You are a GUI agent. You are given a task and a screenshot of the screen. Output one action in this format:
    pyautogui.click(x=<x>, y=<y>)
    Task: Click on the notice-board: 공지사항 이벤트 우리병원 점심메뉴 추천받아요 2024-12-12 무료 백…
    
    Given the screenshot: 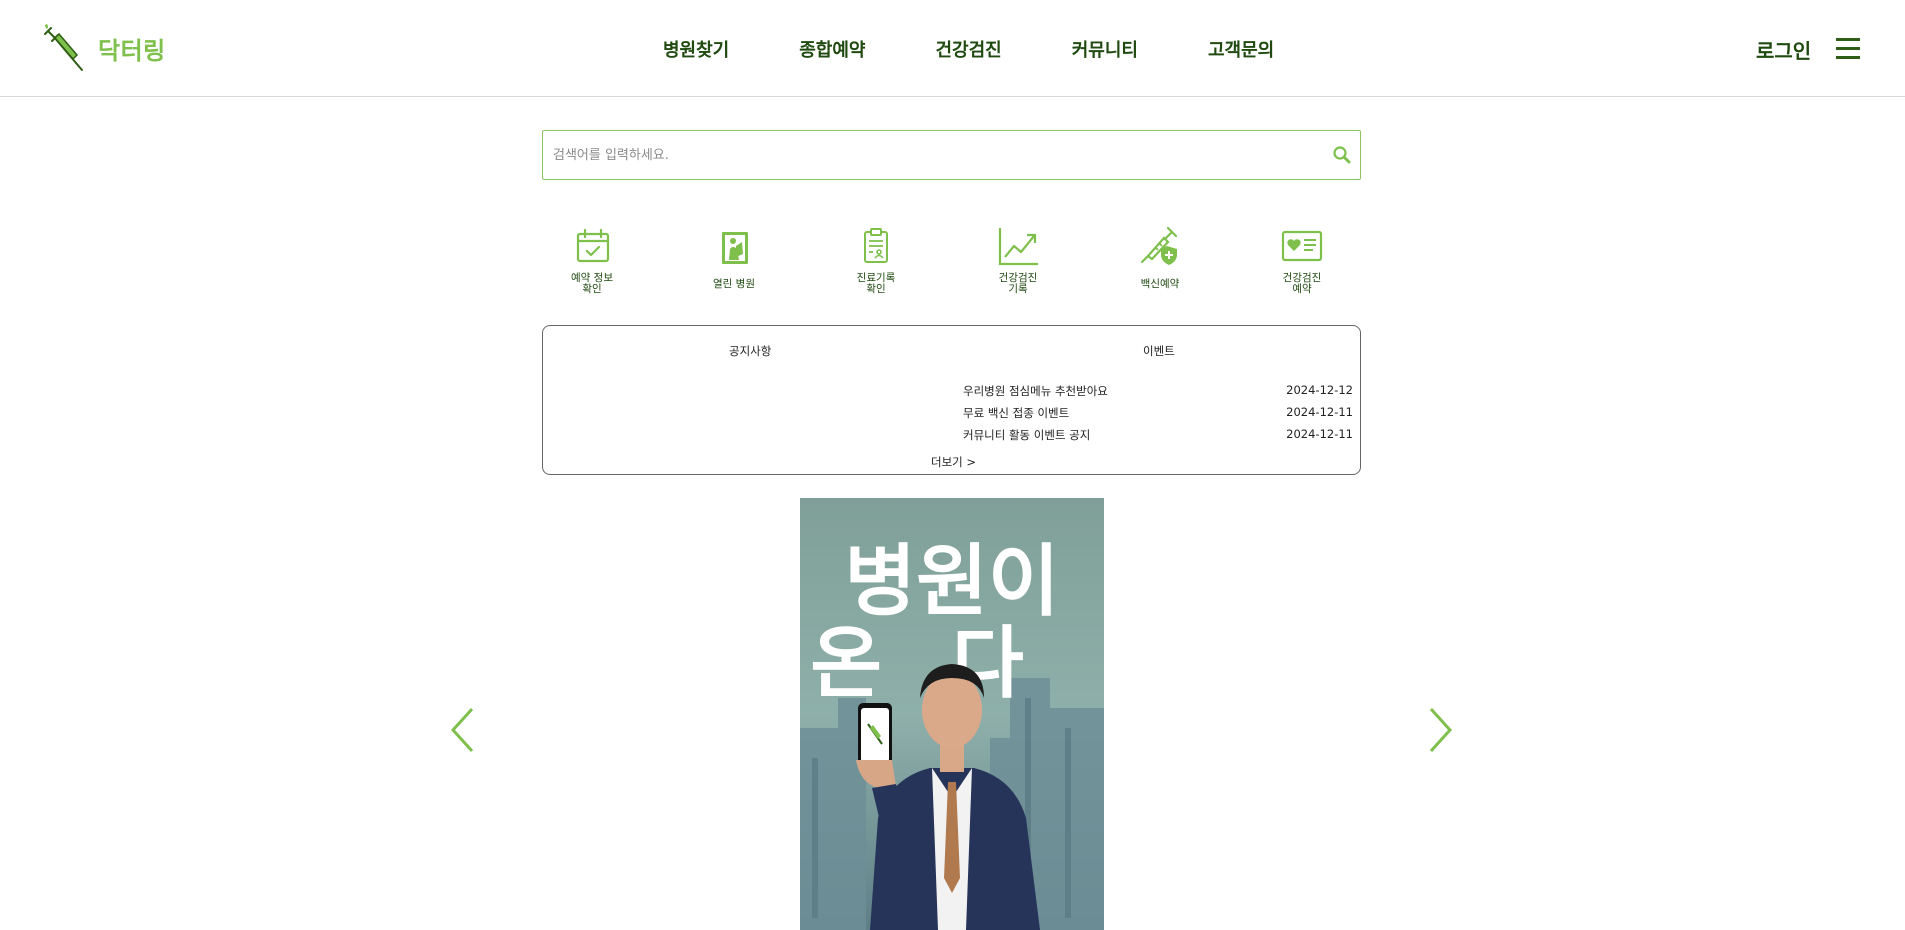 What is the action you would take?
    pyautogui.click(x=951, y=400)
    